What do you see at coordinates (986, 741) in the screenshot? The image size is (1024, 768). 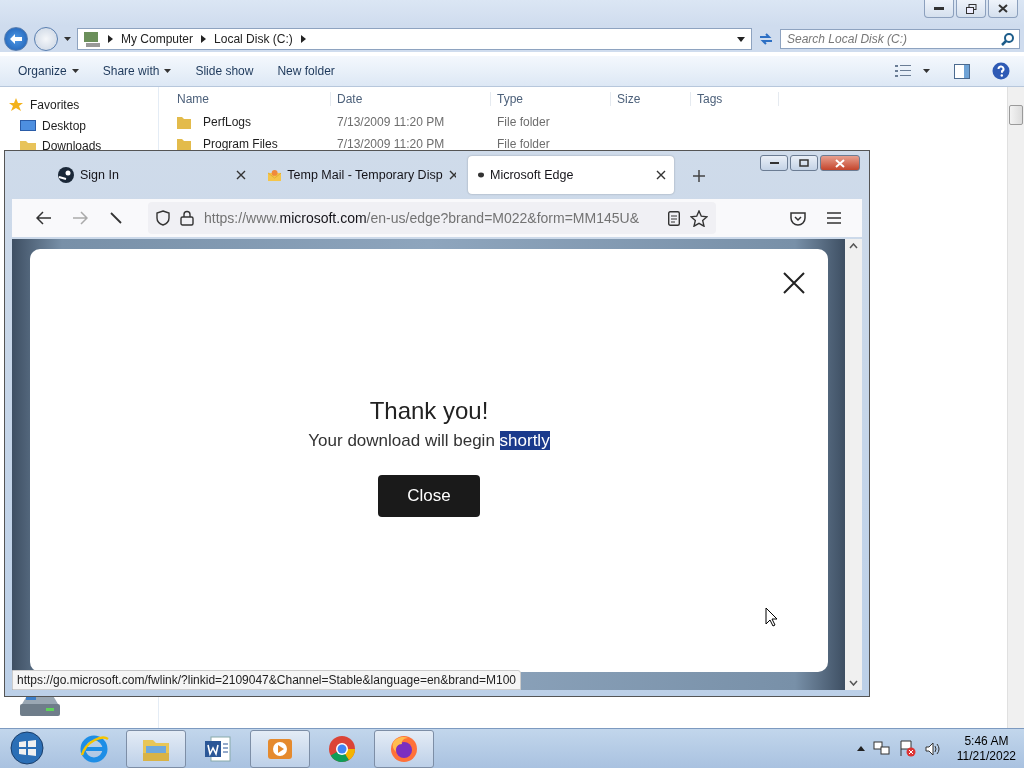 I see `clock-time: 5:46 AM` at bounding box center [986, 741].